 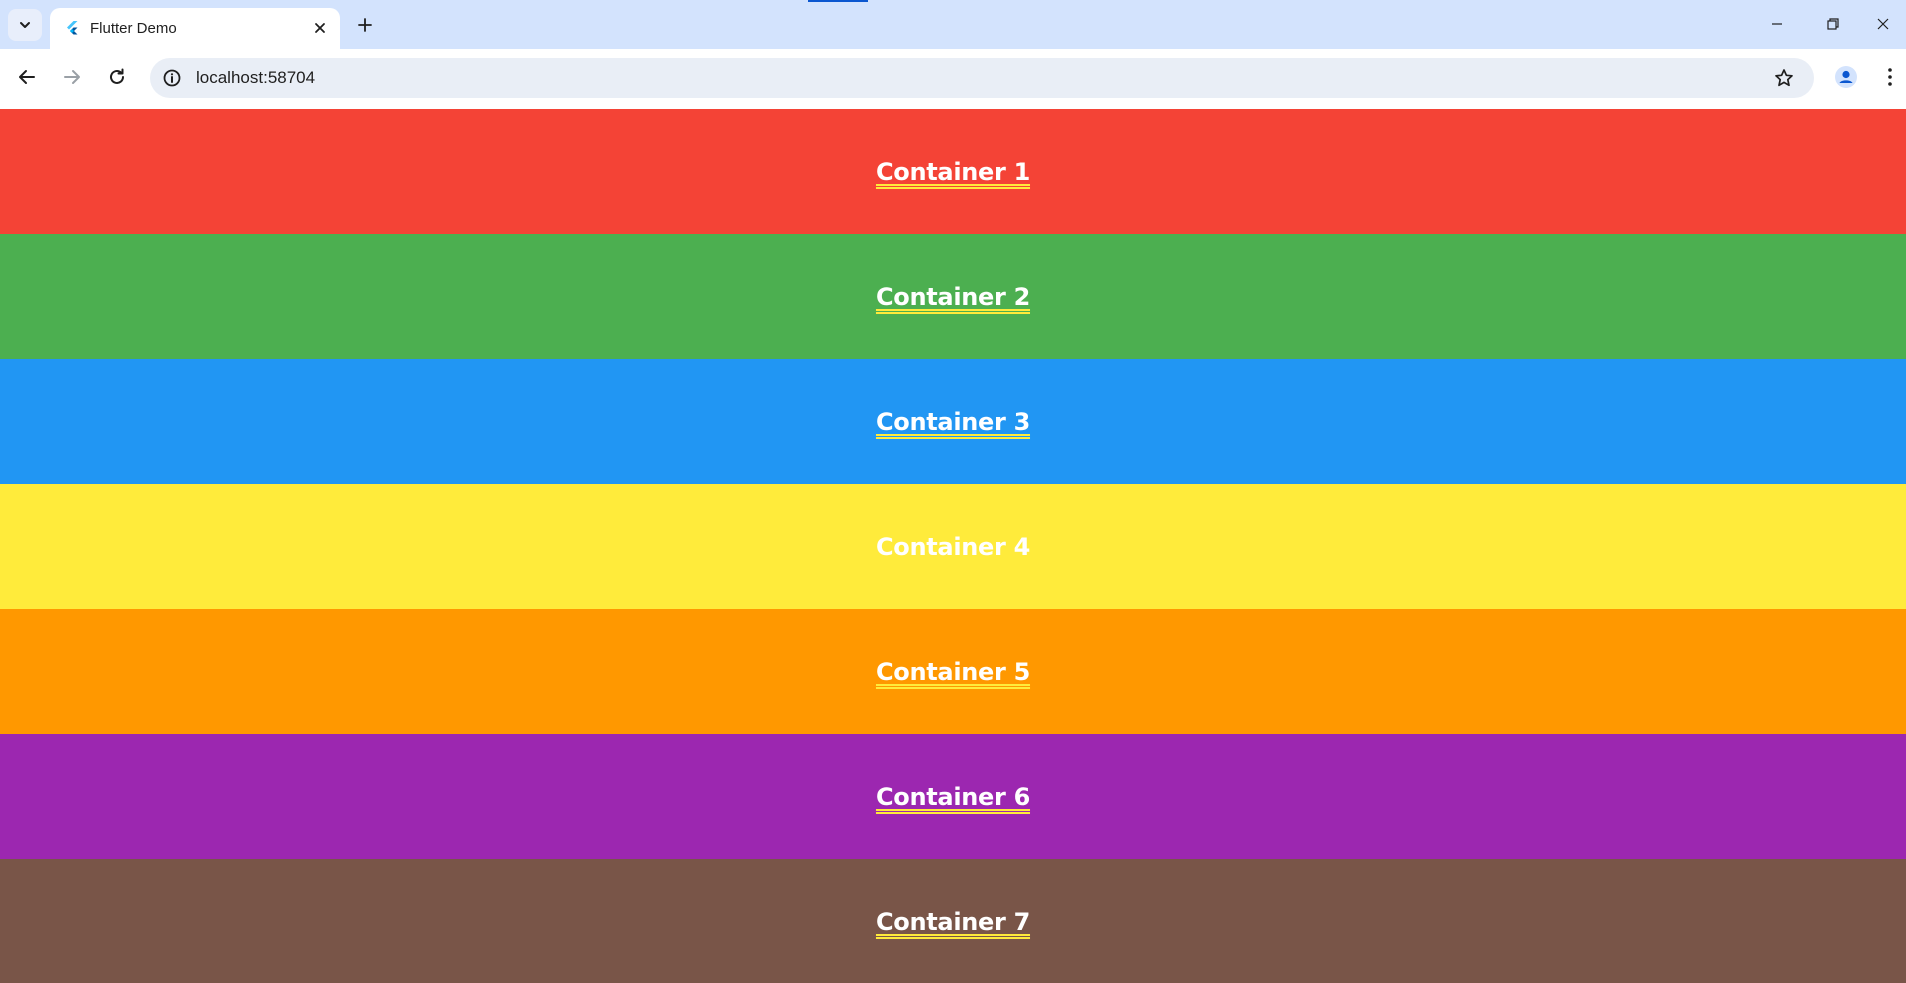 I want to click on container-label: Container 7, so click(x=953, y=921).